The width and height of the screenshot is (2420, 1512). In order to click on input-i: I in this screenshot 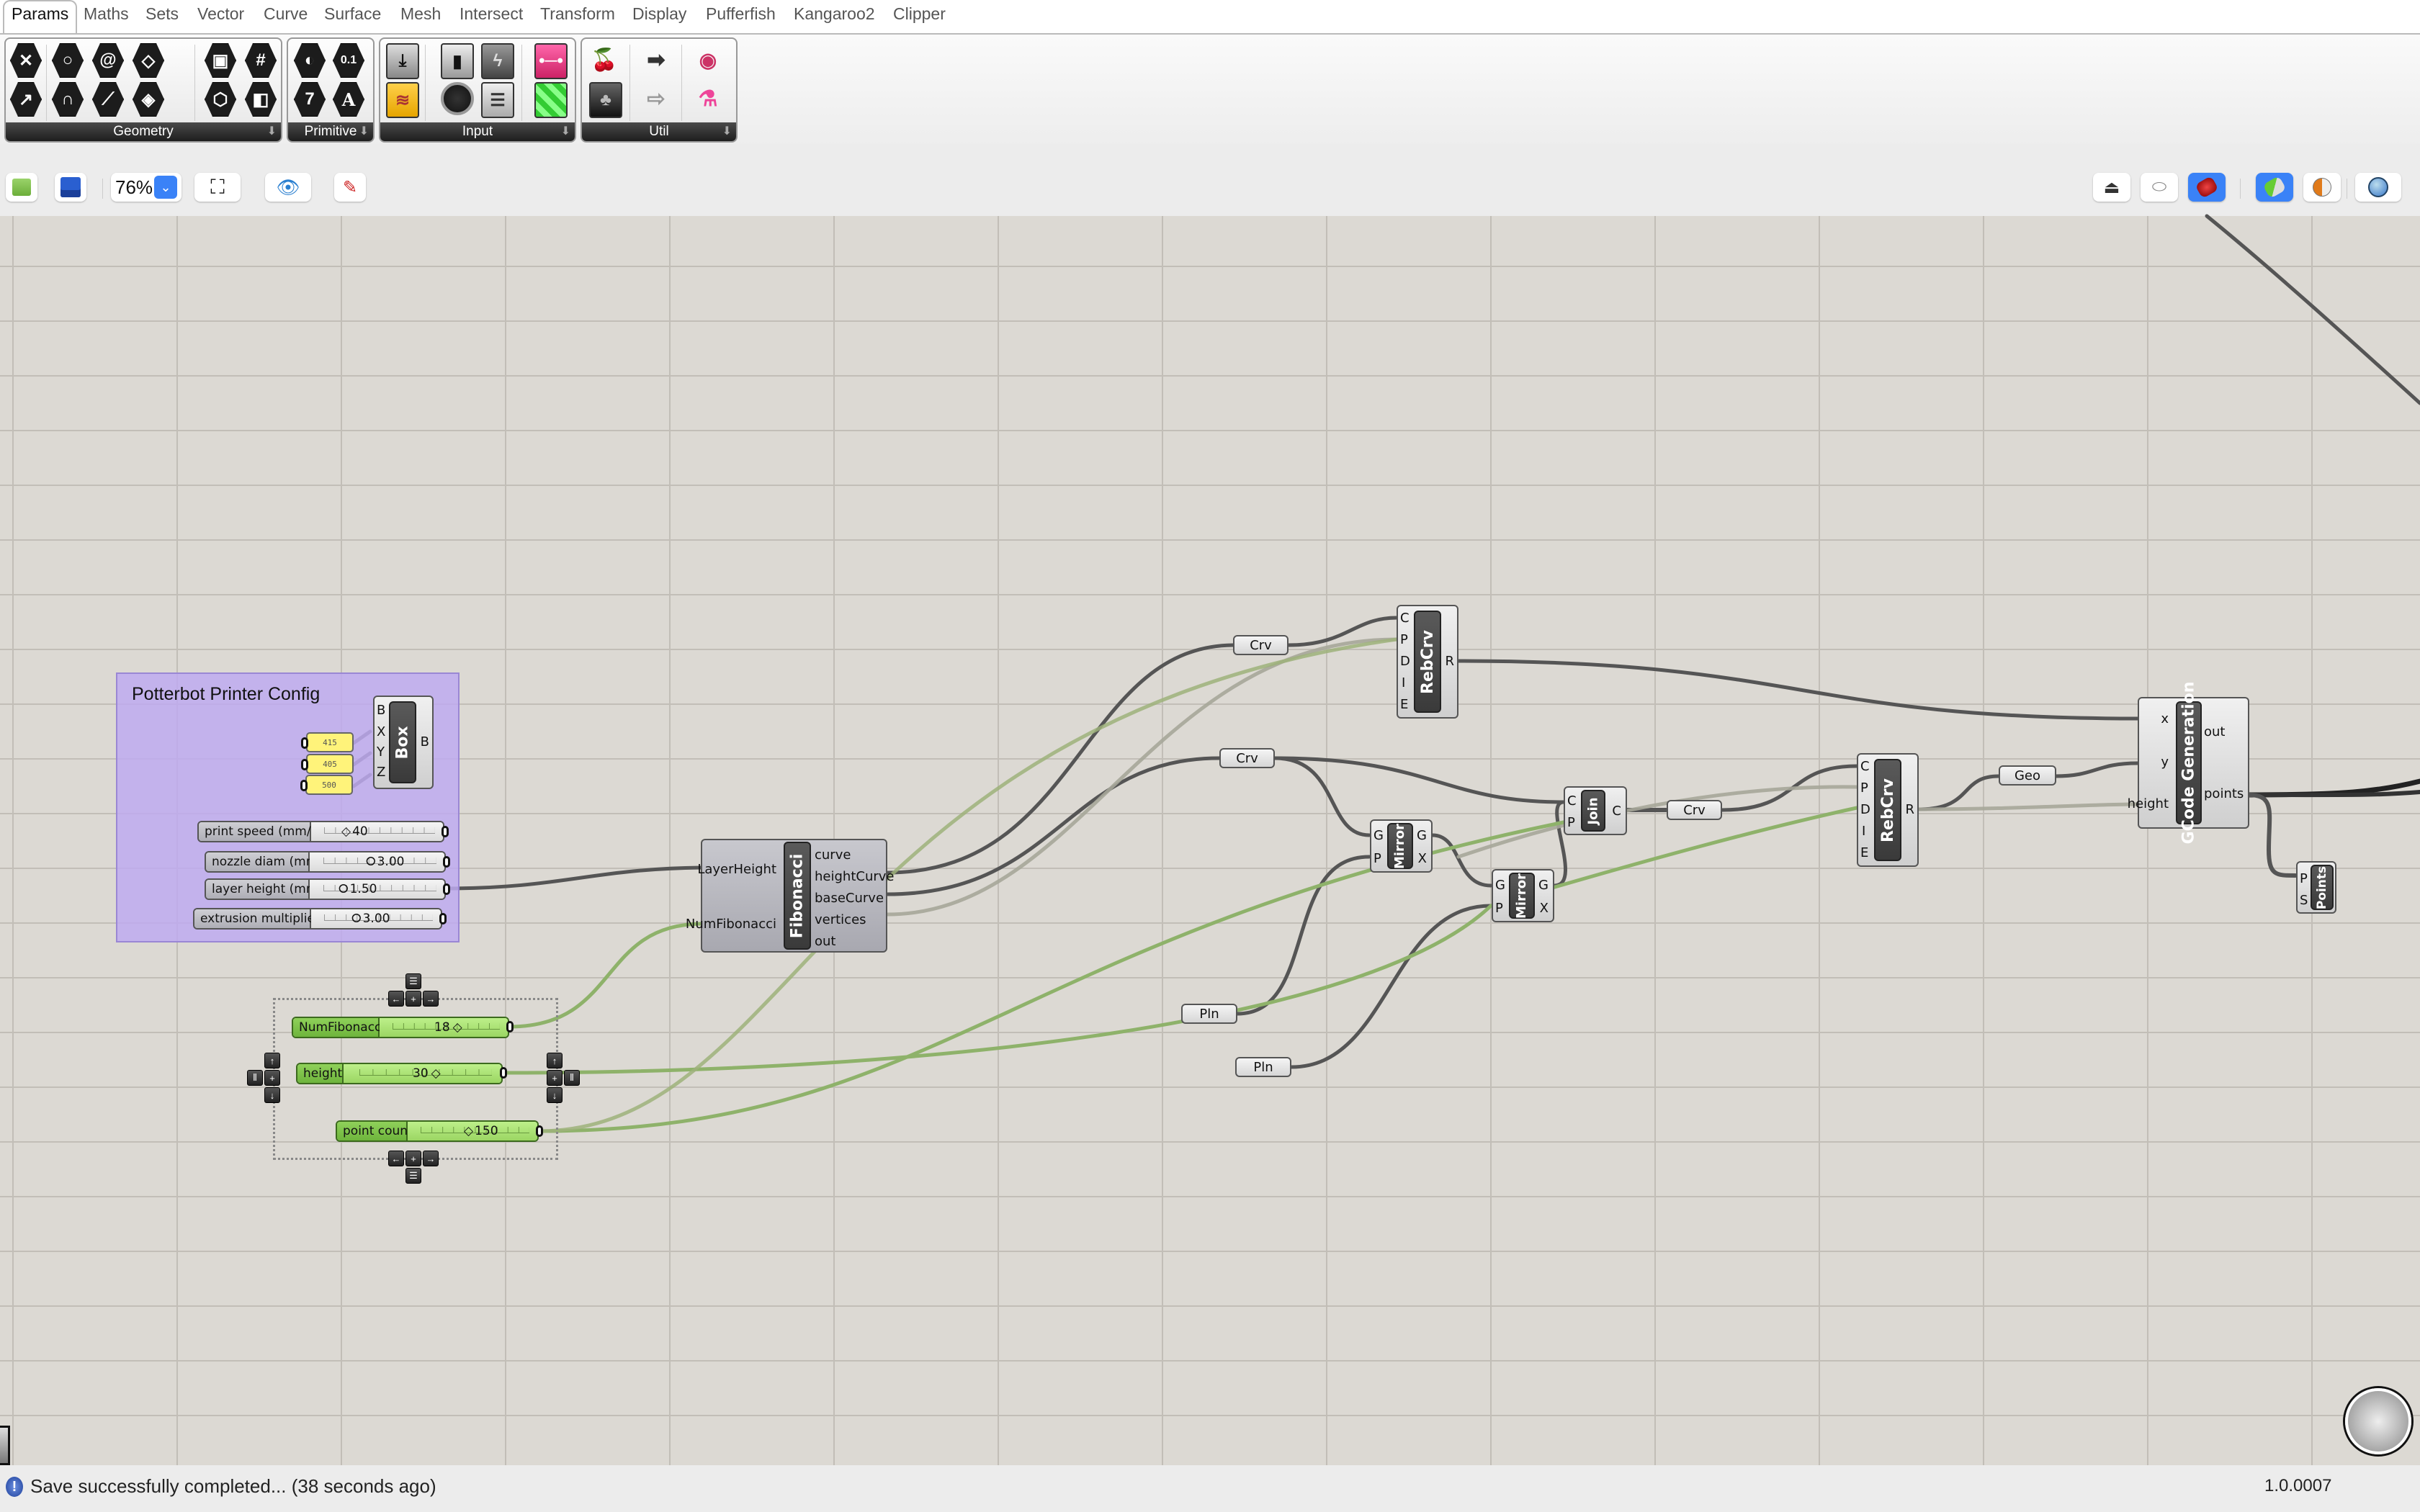, I will do `click(1403, 682)`.